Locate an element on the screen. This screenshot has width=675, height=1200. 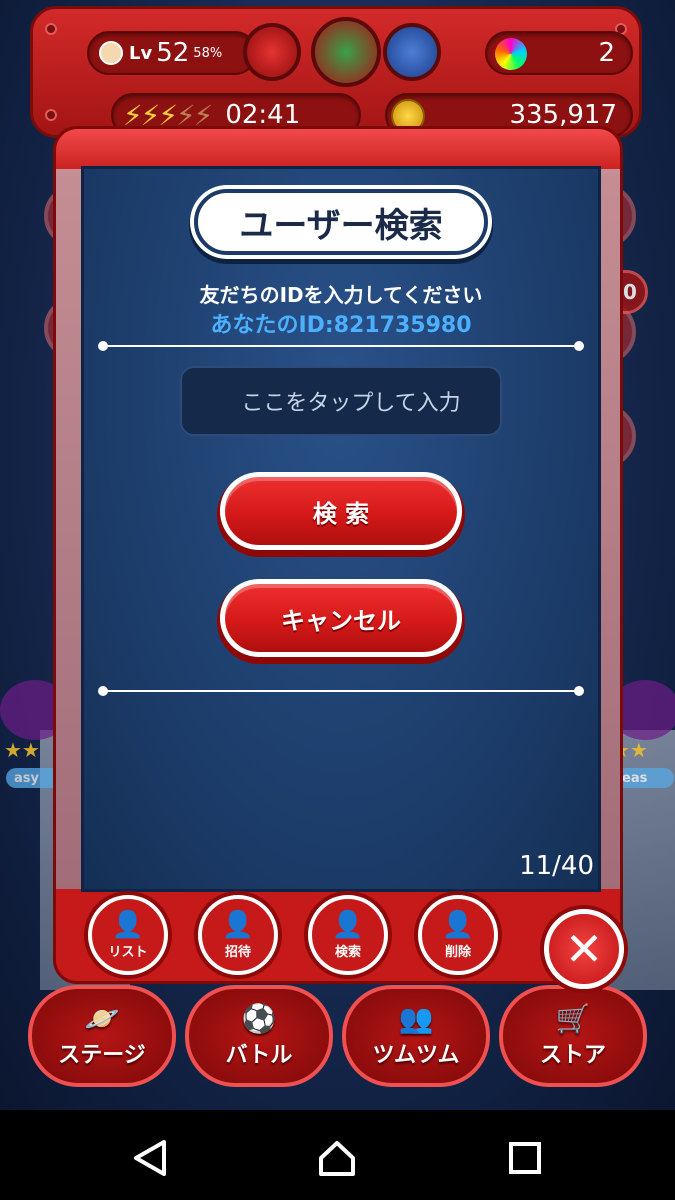
user-search-tool-button: 👤 検索 is located at coordinates (348, 935).